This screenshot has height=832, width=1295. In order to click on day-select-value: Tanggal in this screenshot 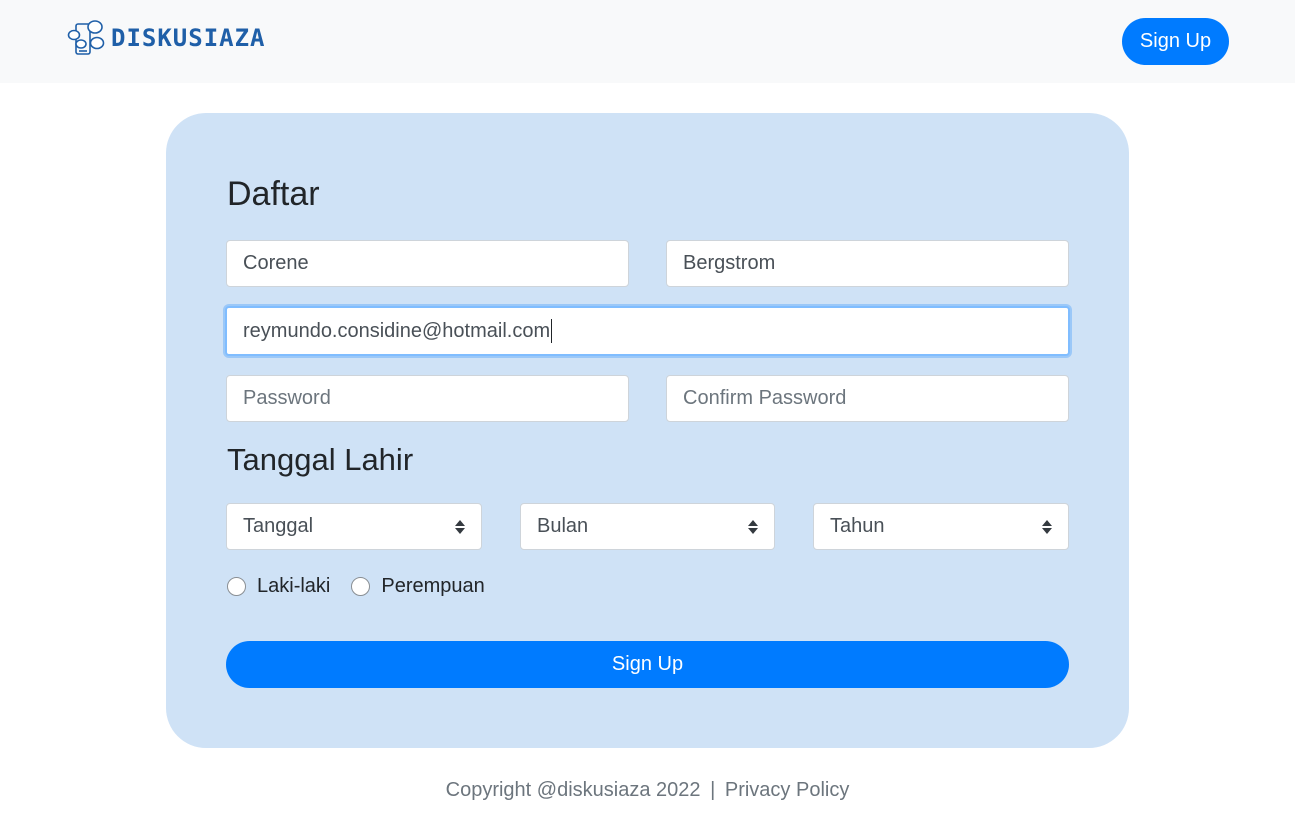, I will do `click(278, 526)`.